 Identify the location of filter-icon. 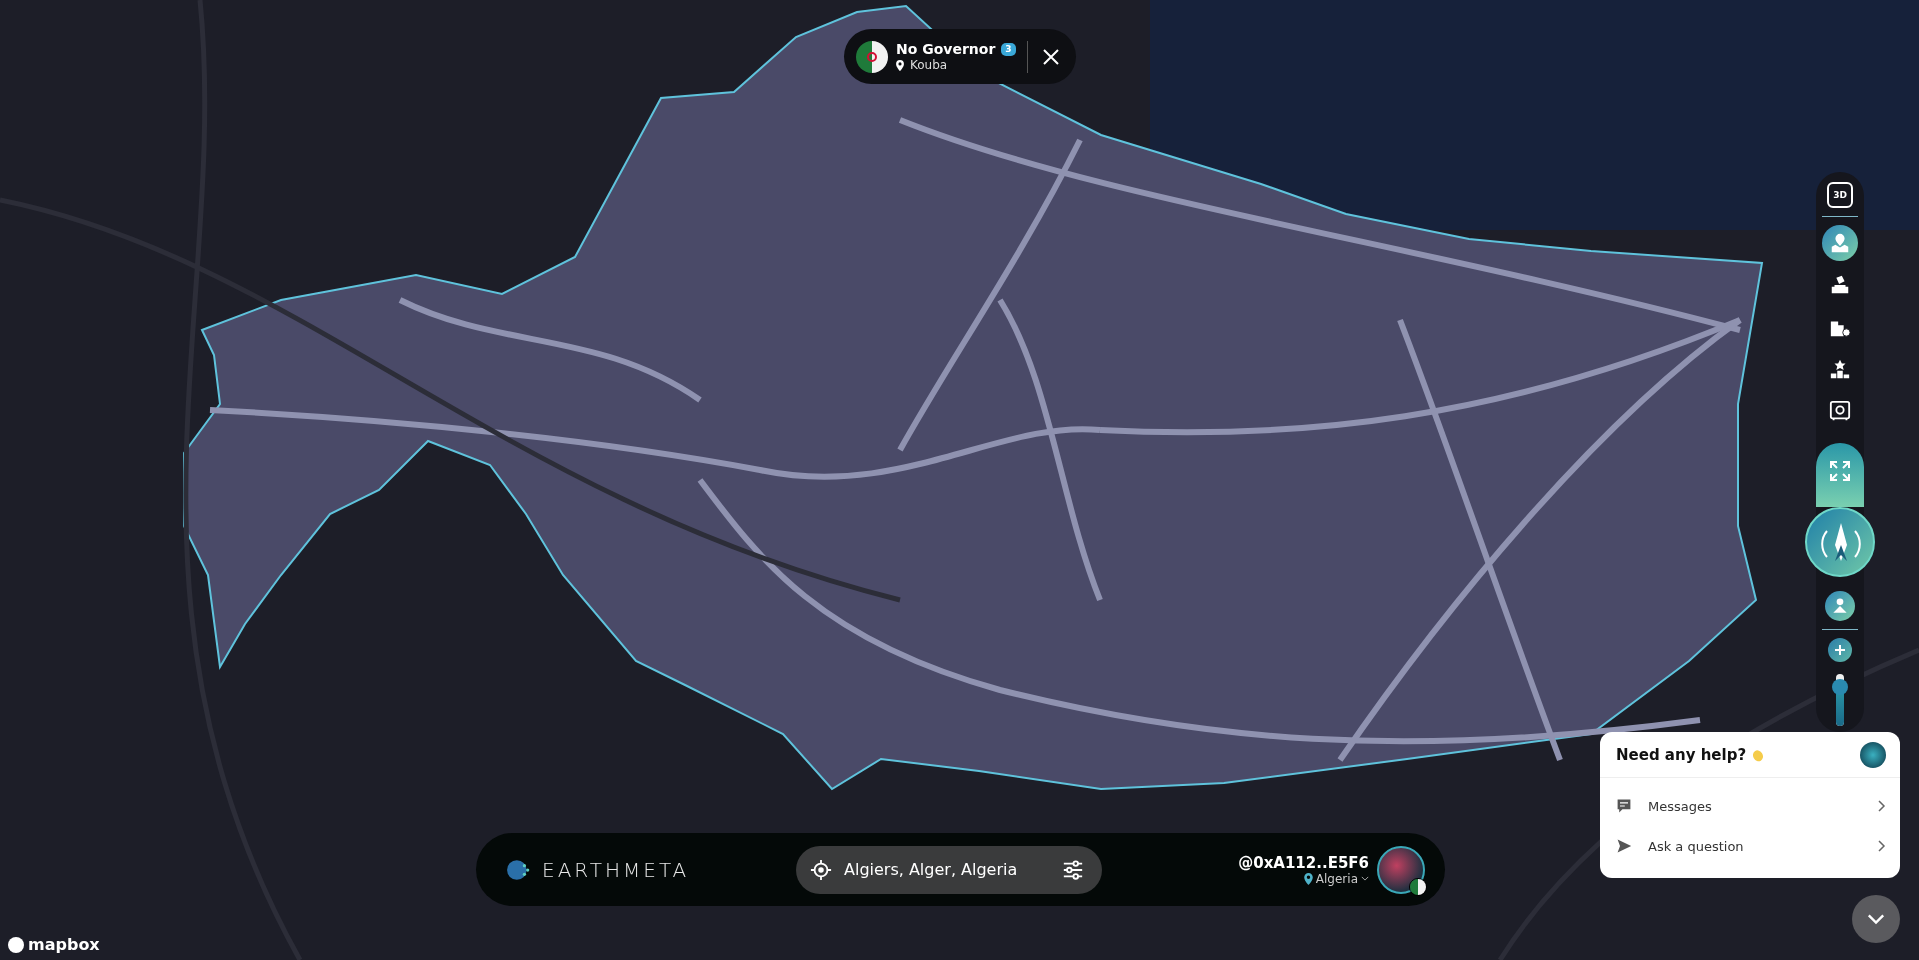
(1073, 869).